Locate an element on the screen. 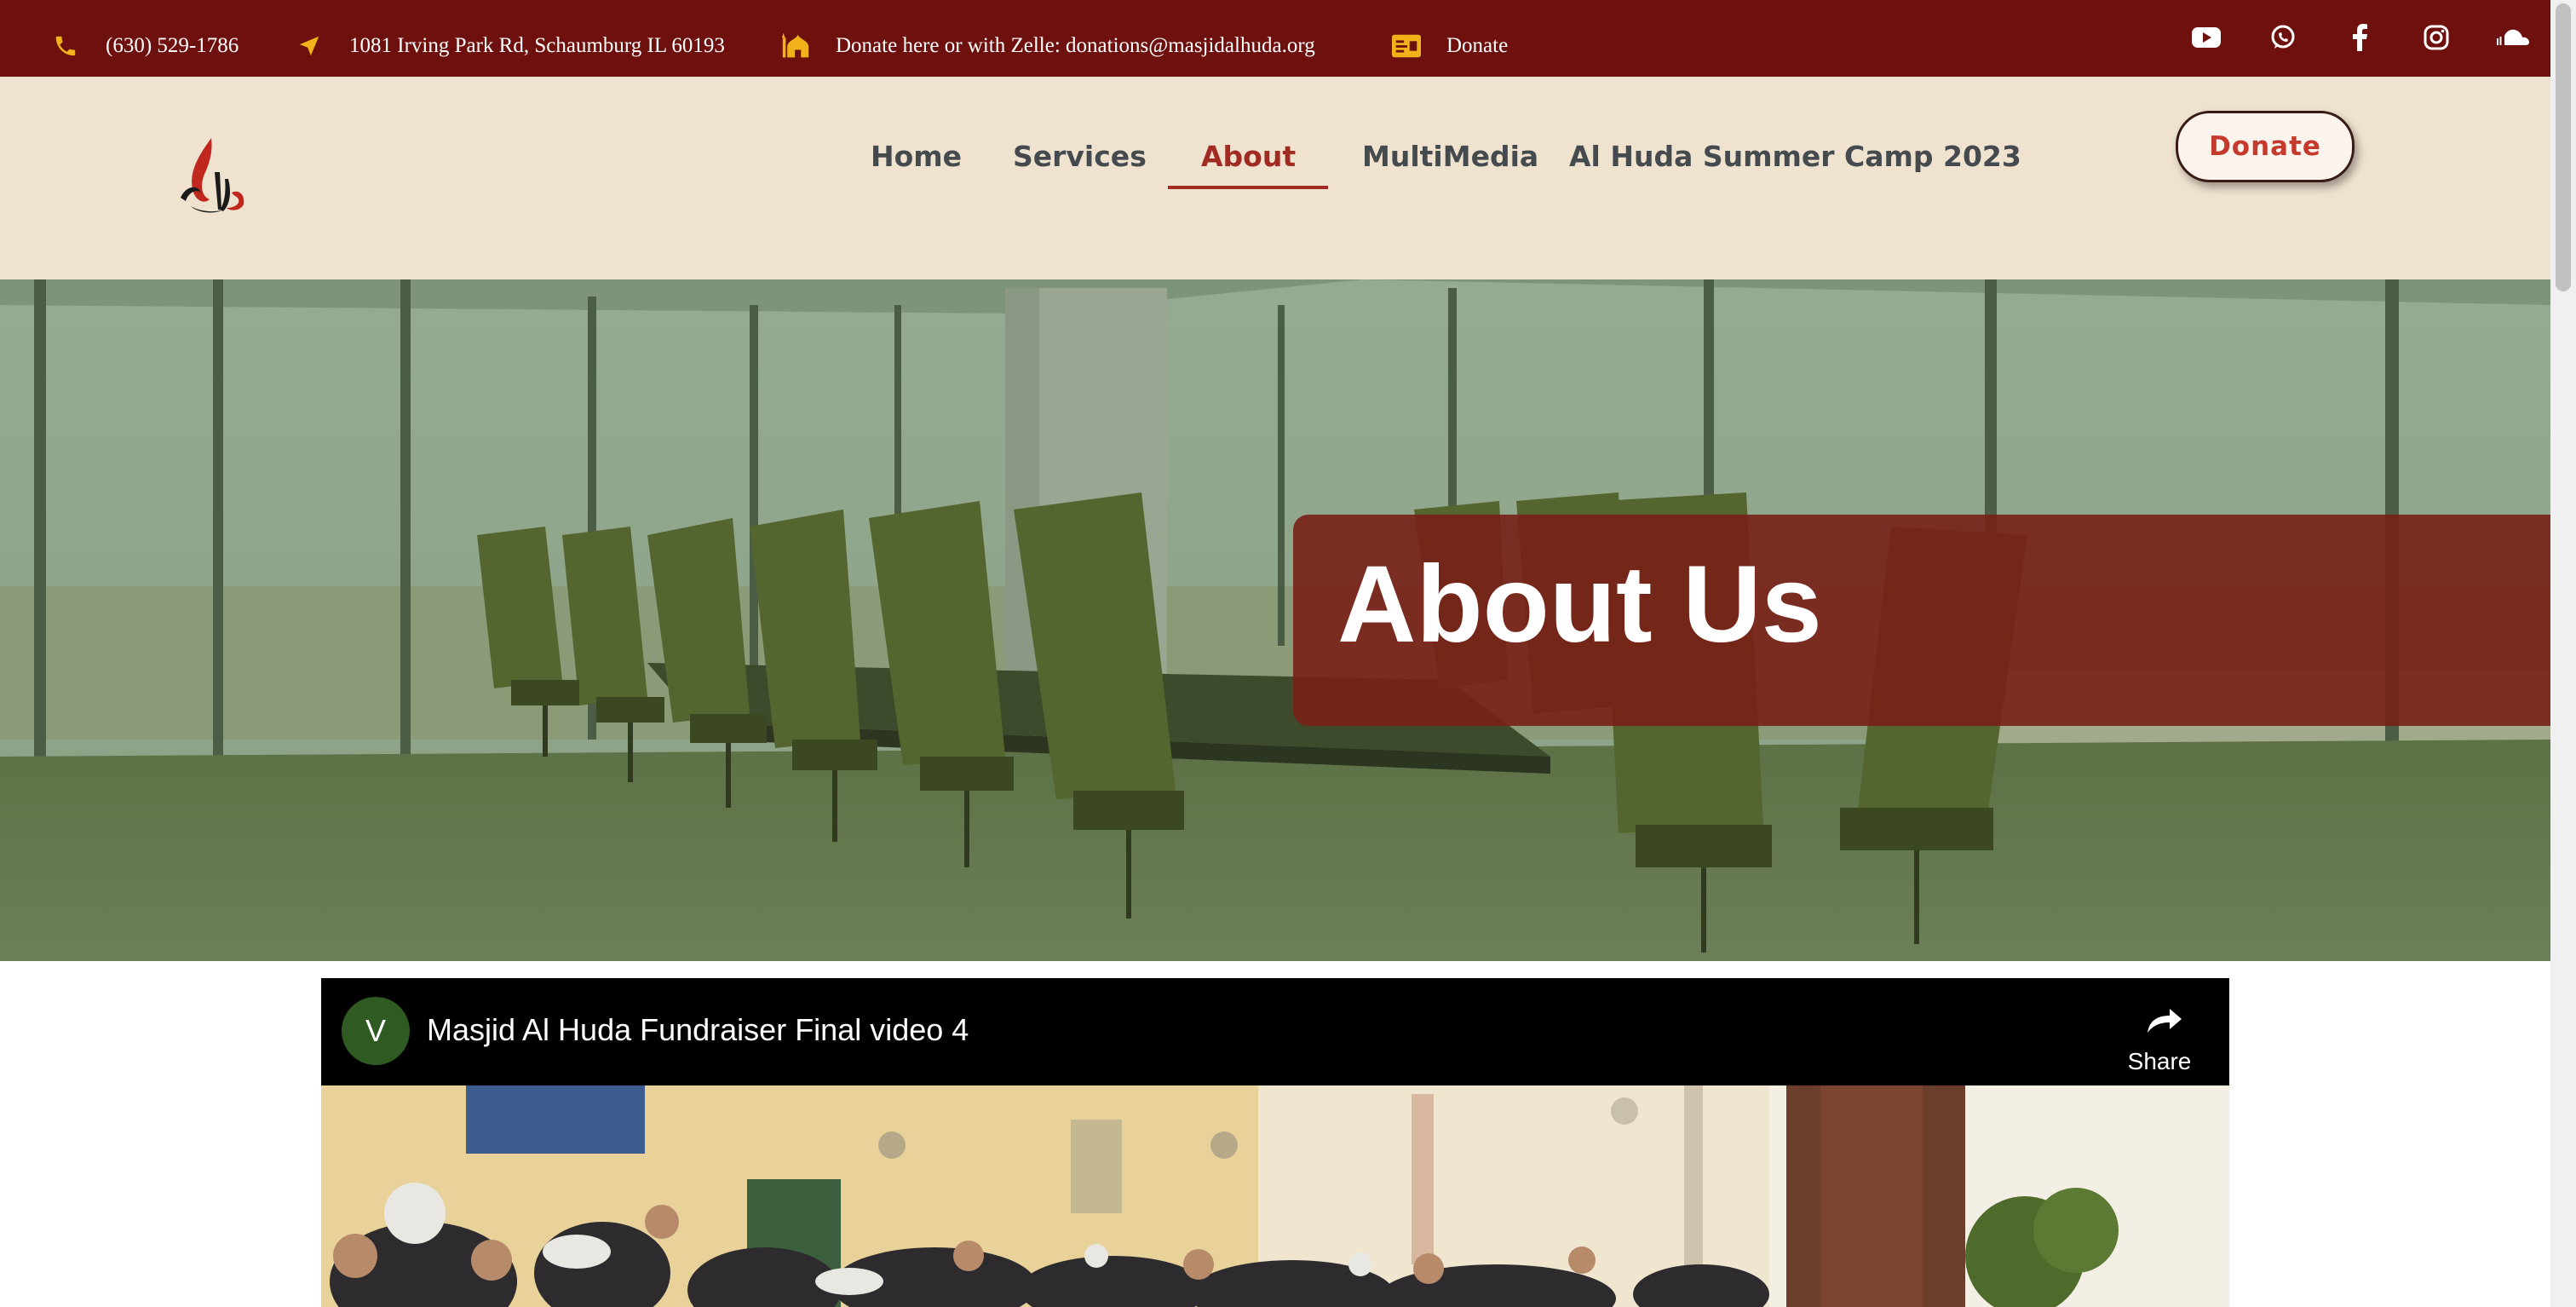  soundcloud-icon is located at coordinates (2513, 37).